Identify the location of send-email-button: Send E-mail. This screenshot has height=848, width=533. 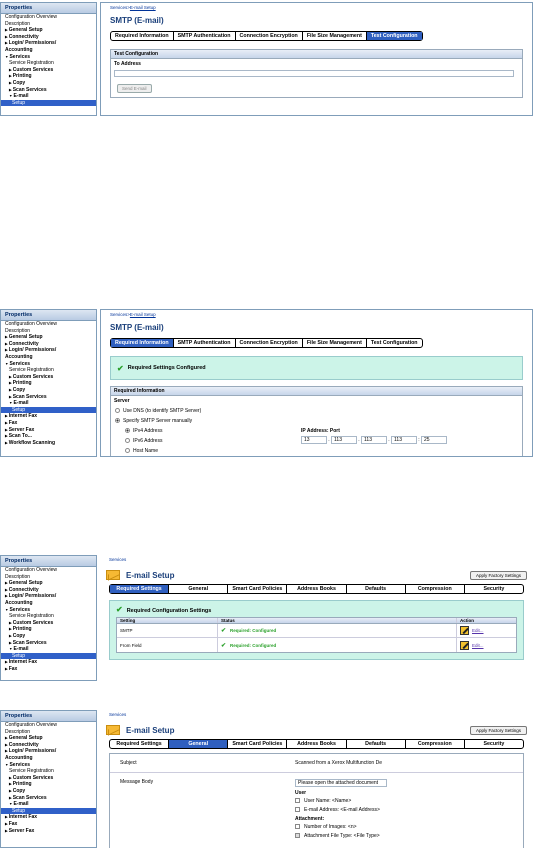
(134, 88).